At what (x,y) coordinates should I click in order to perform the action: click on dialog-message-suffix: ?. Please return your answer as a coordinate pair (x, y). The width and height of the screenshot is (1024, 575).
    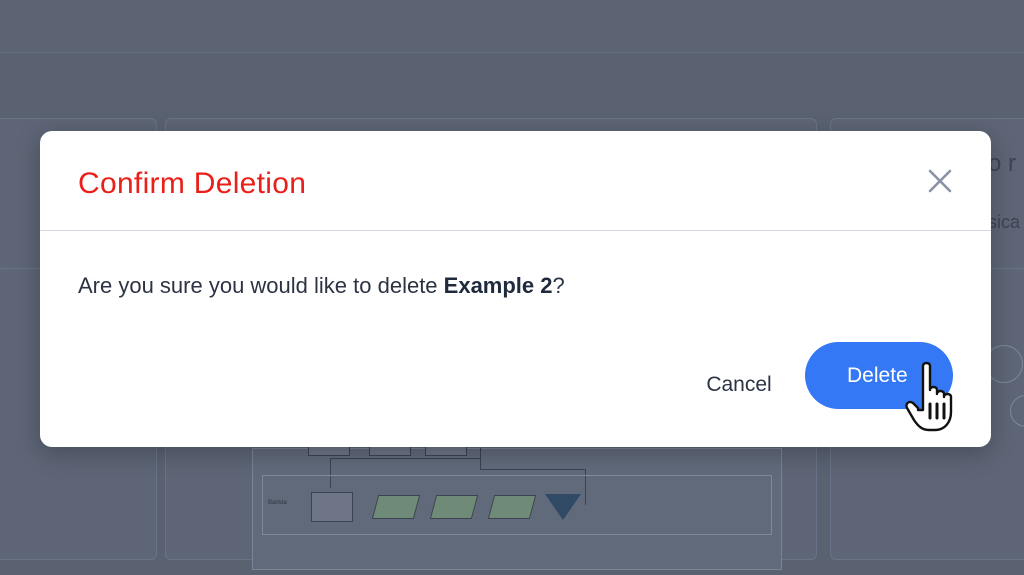
    Looking at the image, I should click on (558, 285).